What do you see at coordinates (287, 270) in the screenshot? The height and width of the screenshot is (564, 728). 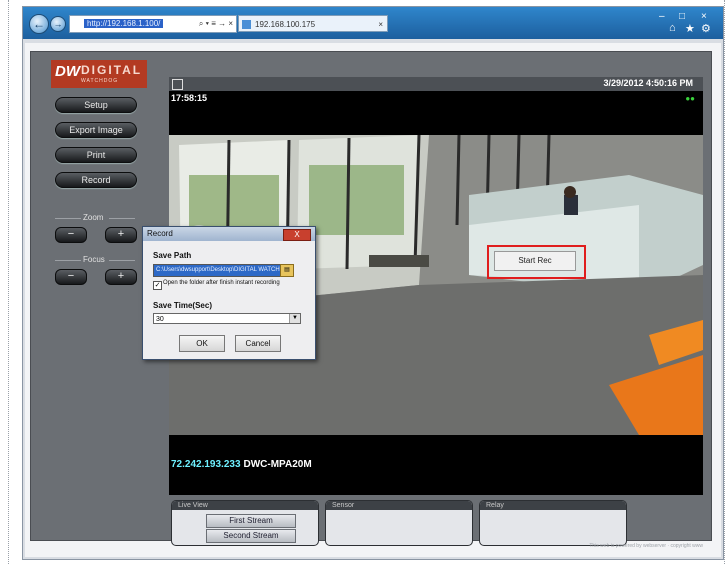 I see `browse-folder-icon: ▤` at bounding box center [287, 270].